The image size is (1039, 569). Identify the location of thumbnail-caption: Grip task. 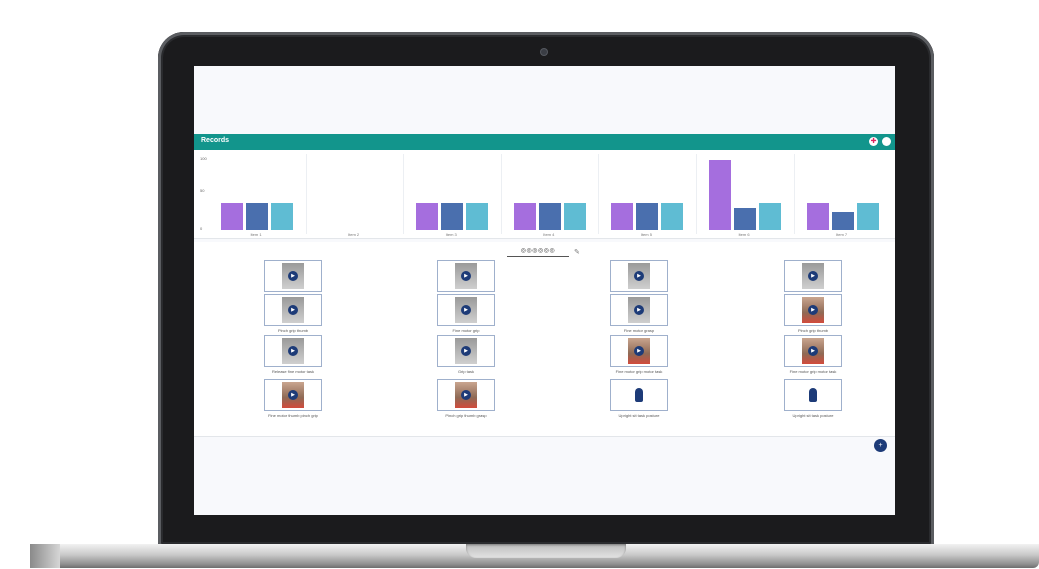
(465, 371).